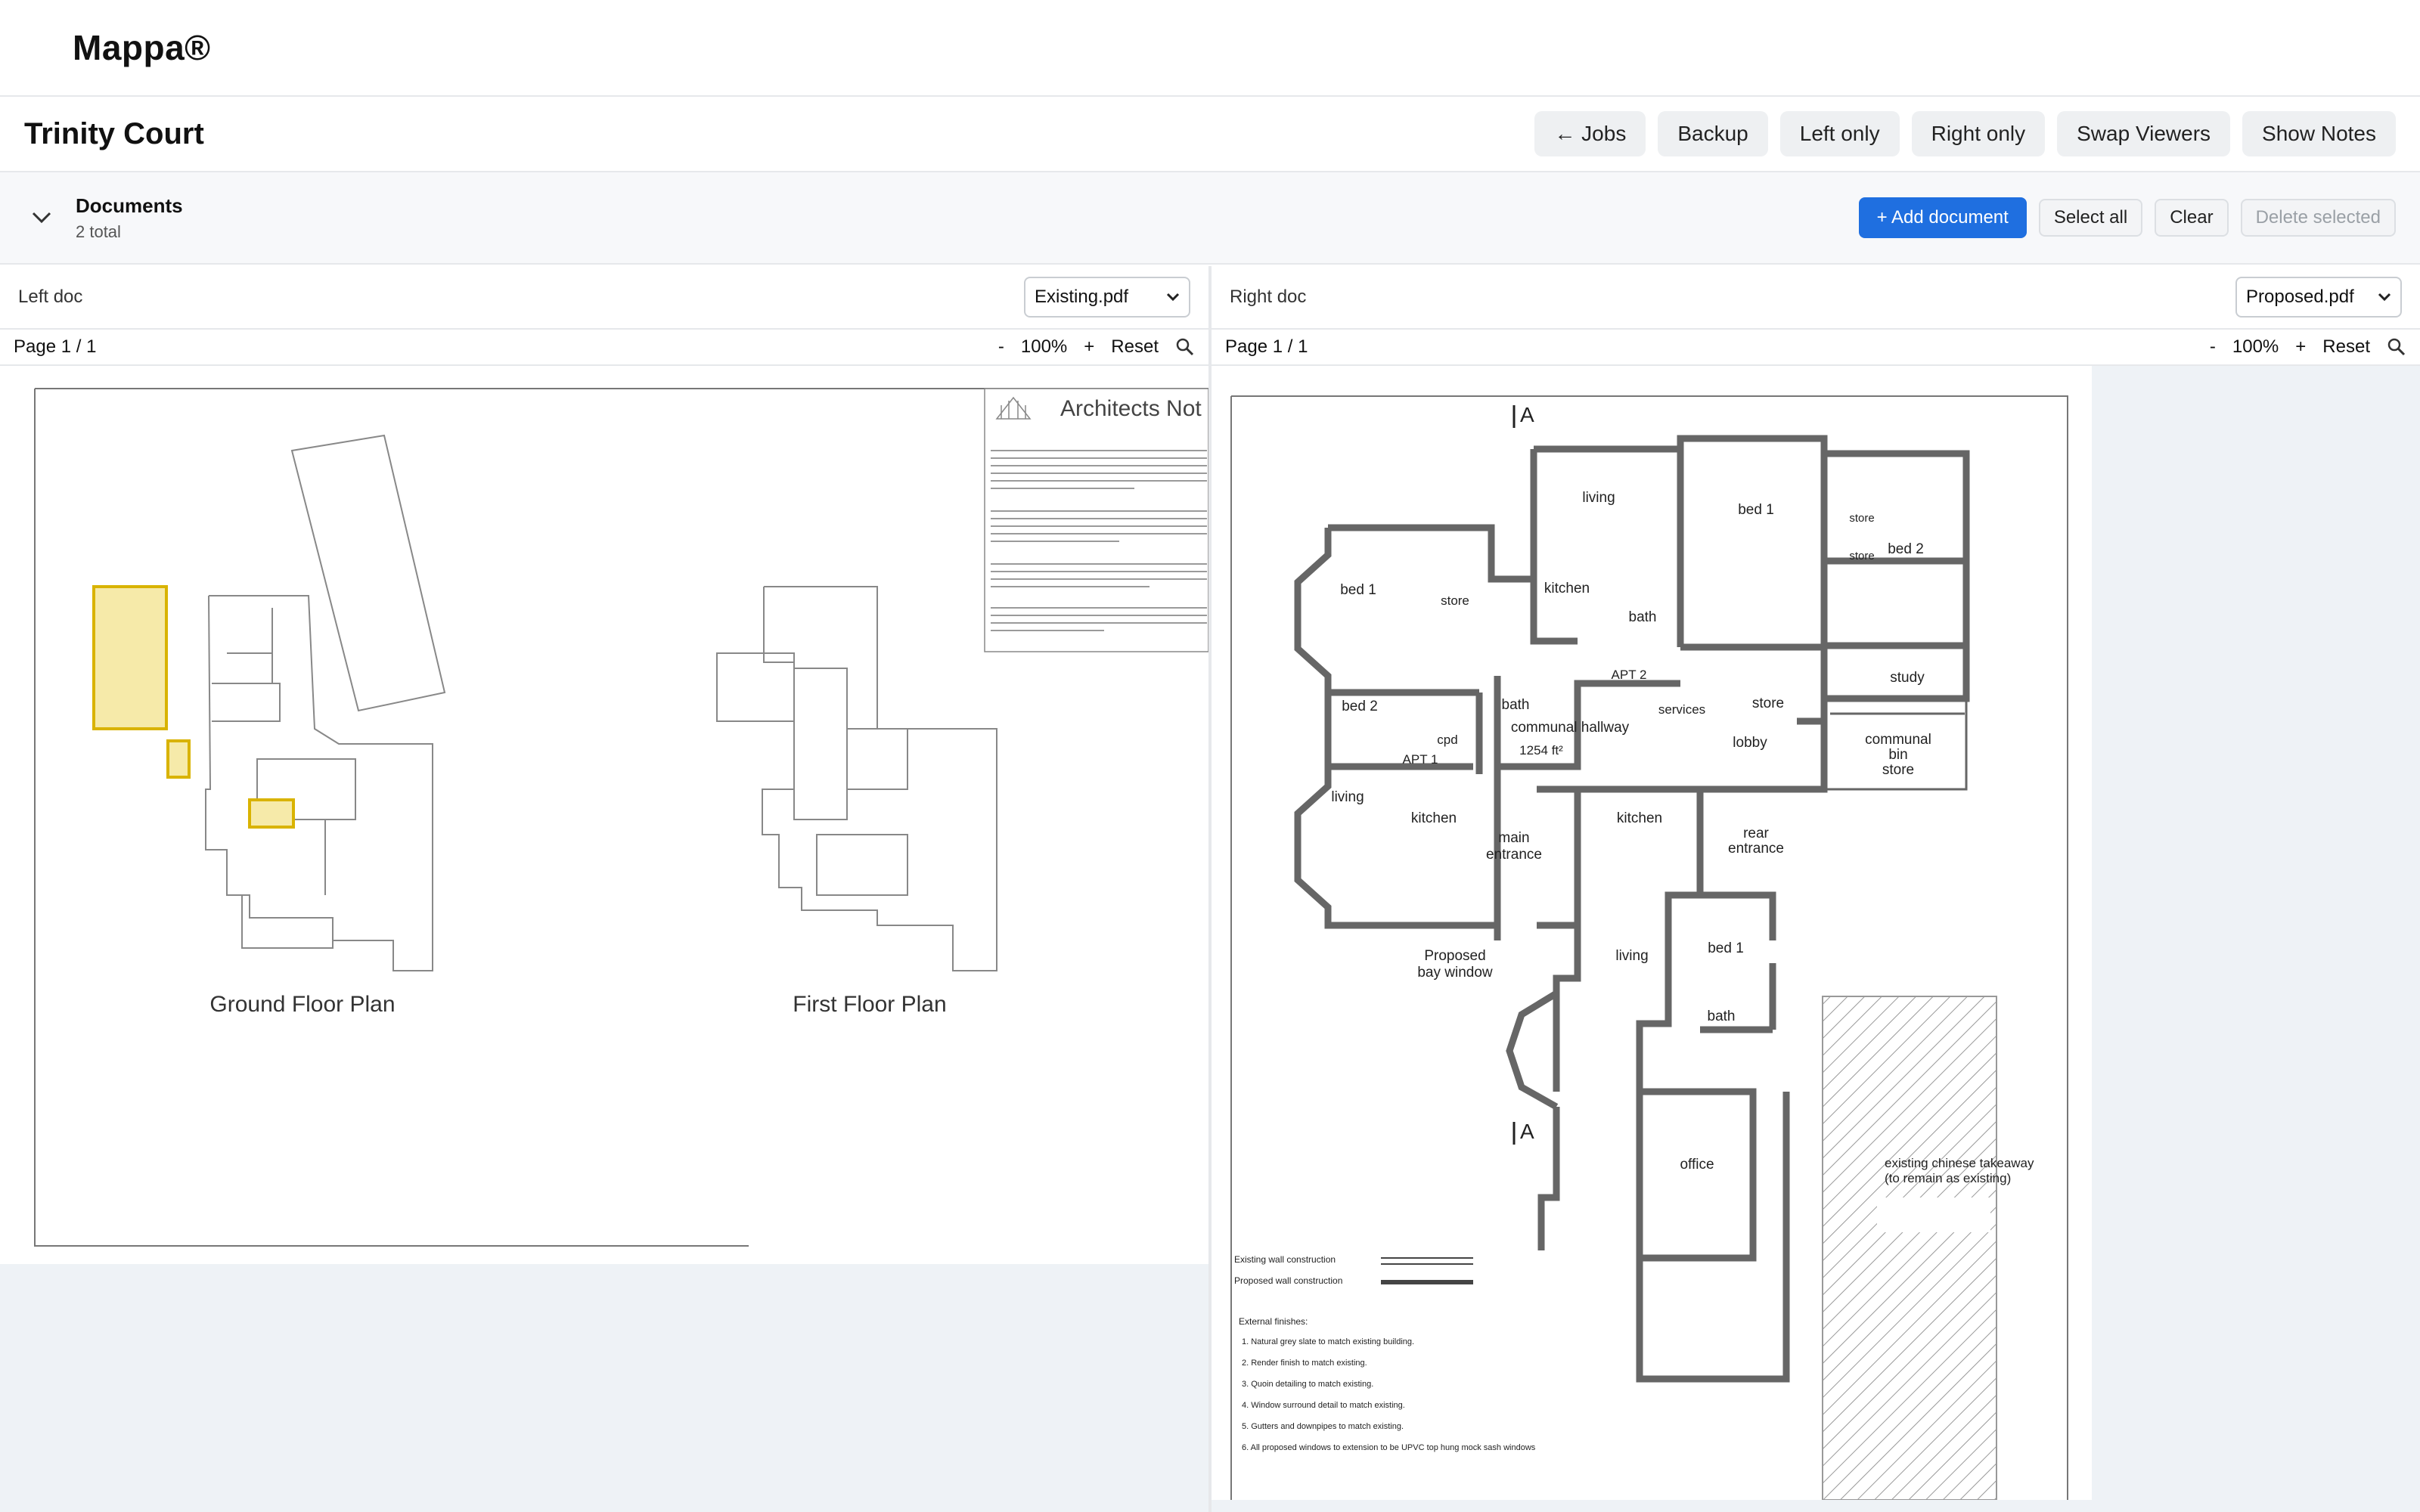 Image resolution: width=2420 pixels, height=1512 pixels. I want to click on room-label: bay window, so click(1455, 973).